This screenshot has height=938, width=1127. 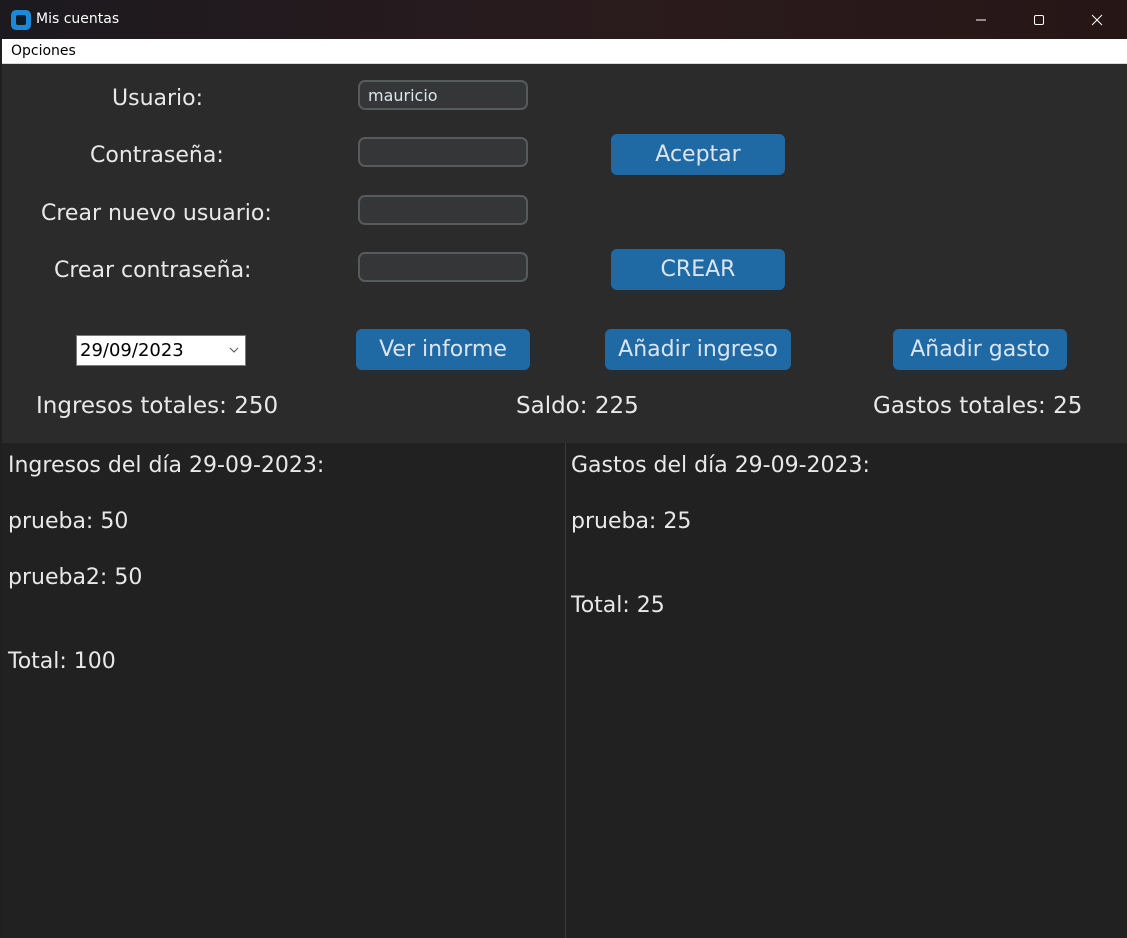 I want to click on anadir-gasto-button: Añadir gasto, so click(x=980, y=349).